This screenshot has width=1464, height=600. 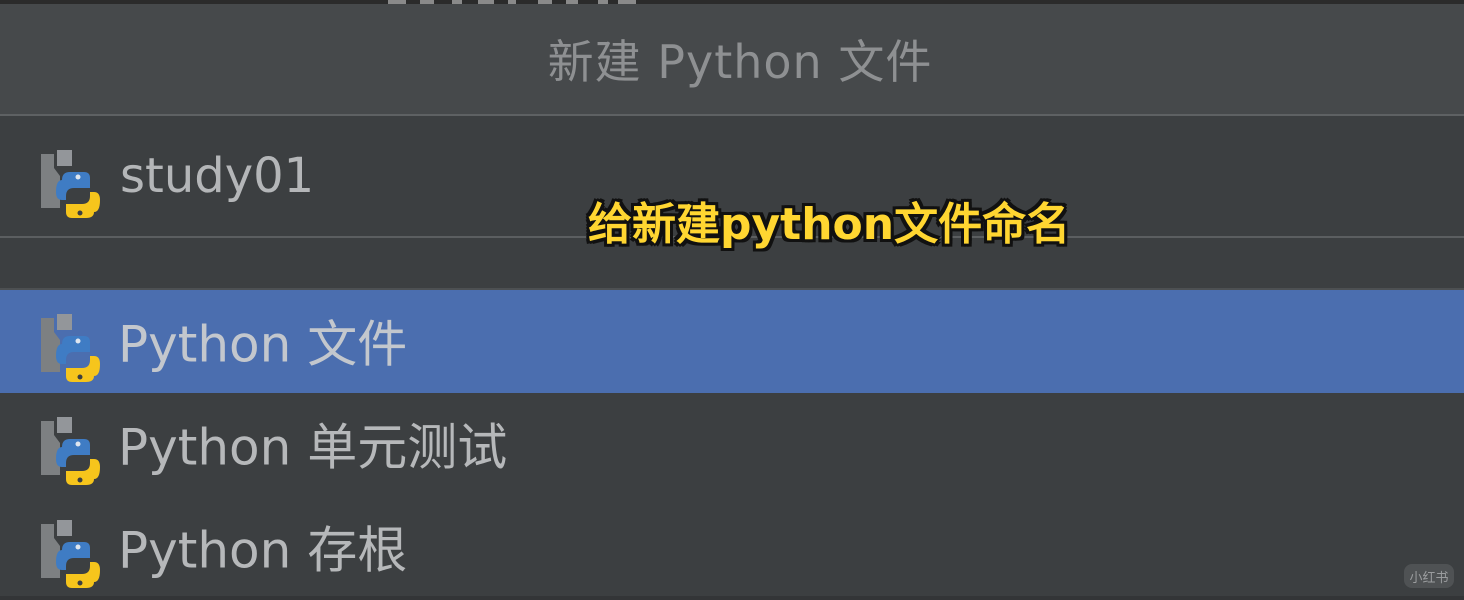 What do you see at coordinates (263, 344) in the screenshot?
I see `file-type-label: Python 文件` at bounding box center [263, 344].